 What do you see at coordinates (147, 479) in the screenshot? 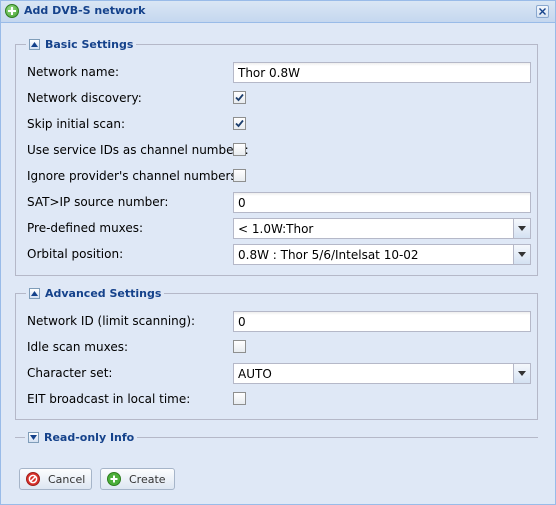
I see `create-button-label: Create` at bounding box center [147, 479].